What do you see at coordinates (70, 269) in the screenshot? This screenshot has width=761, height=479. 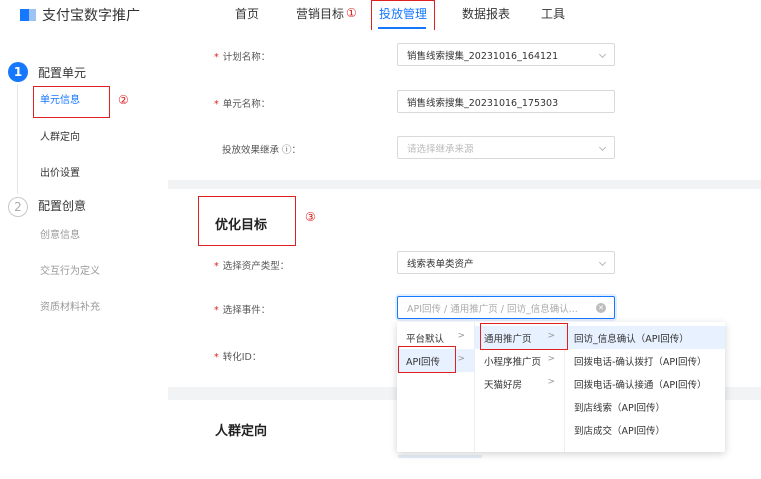 I see `sidebar-item-interaction: 交互行为定义` at bounding box center [70, 269].